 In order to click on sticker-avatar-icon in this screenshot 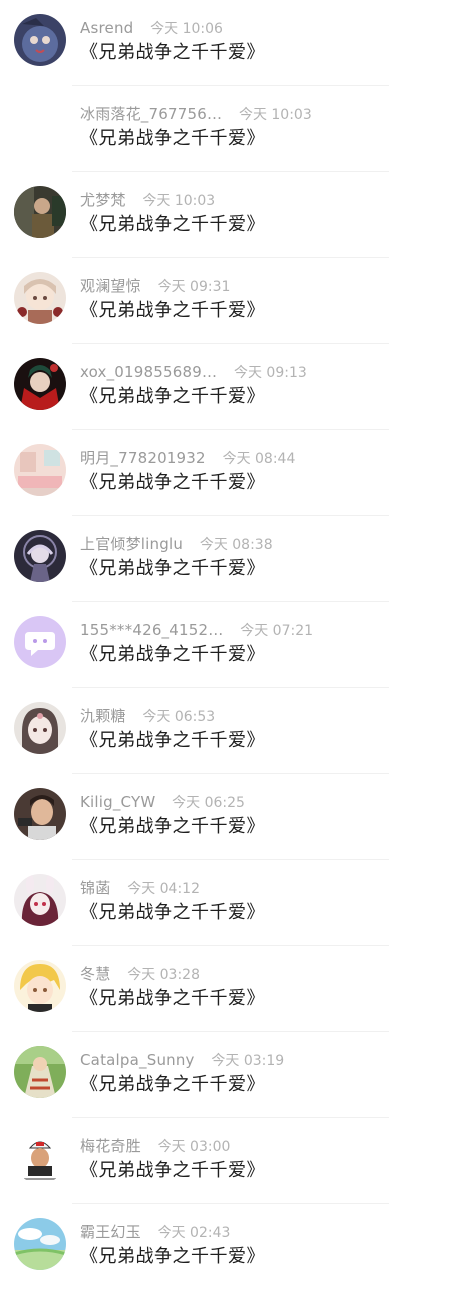, I will do `click(40, 1158)`.